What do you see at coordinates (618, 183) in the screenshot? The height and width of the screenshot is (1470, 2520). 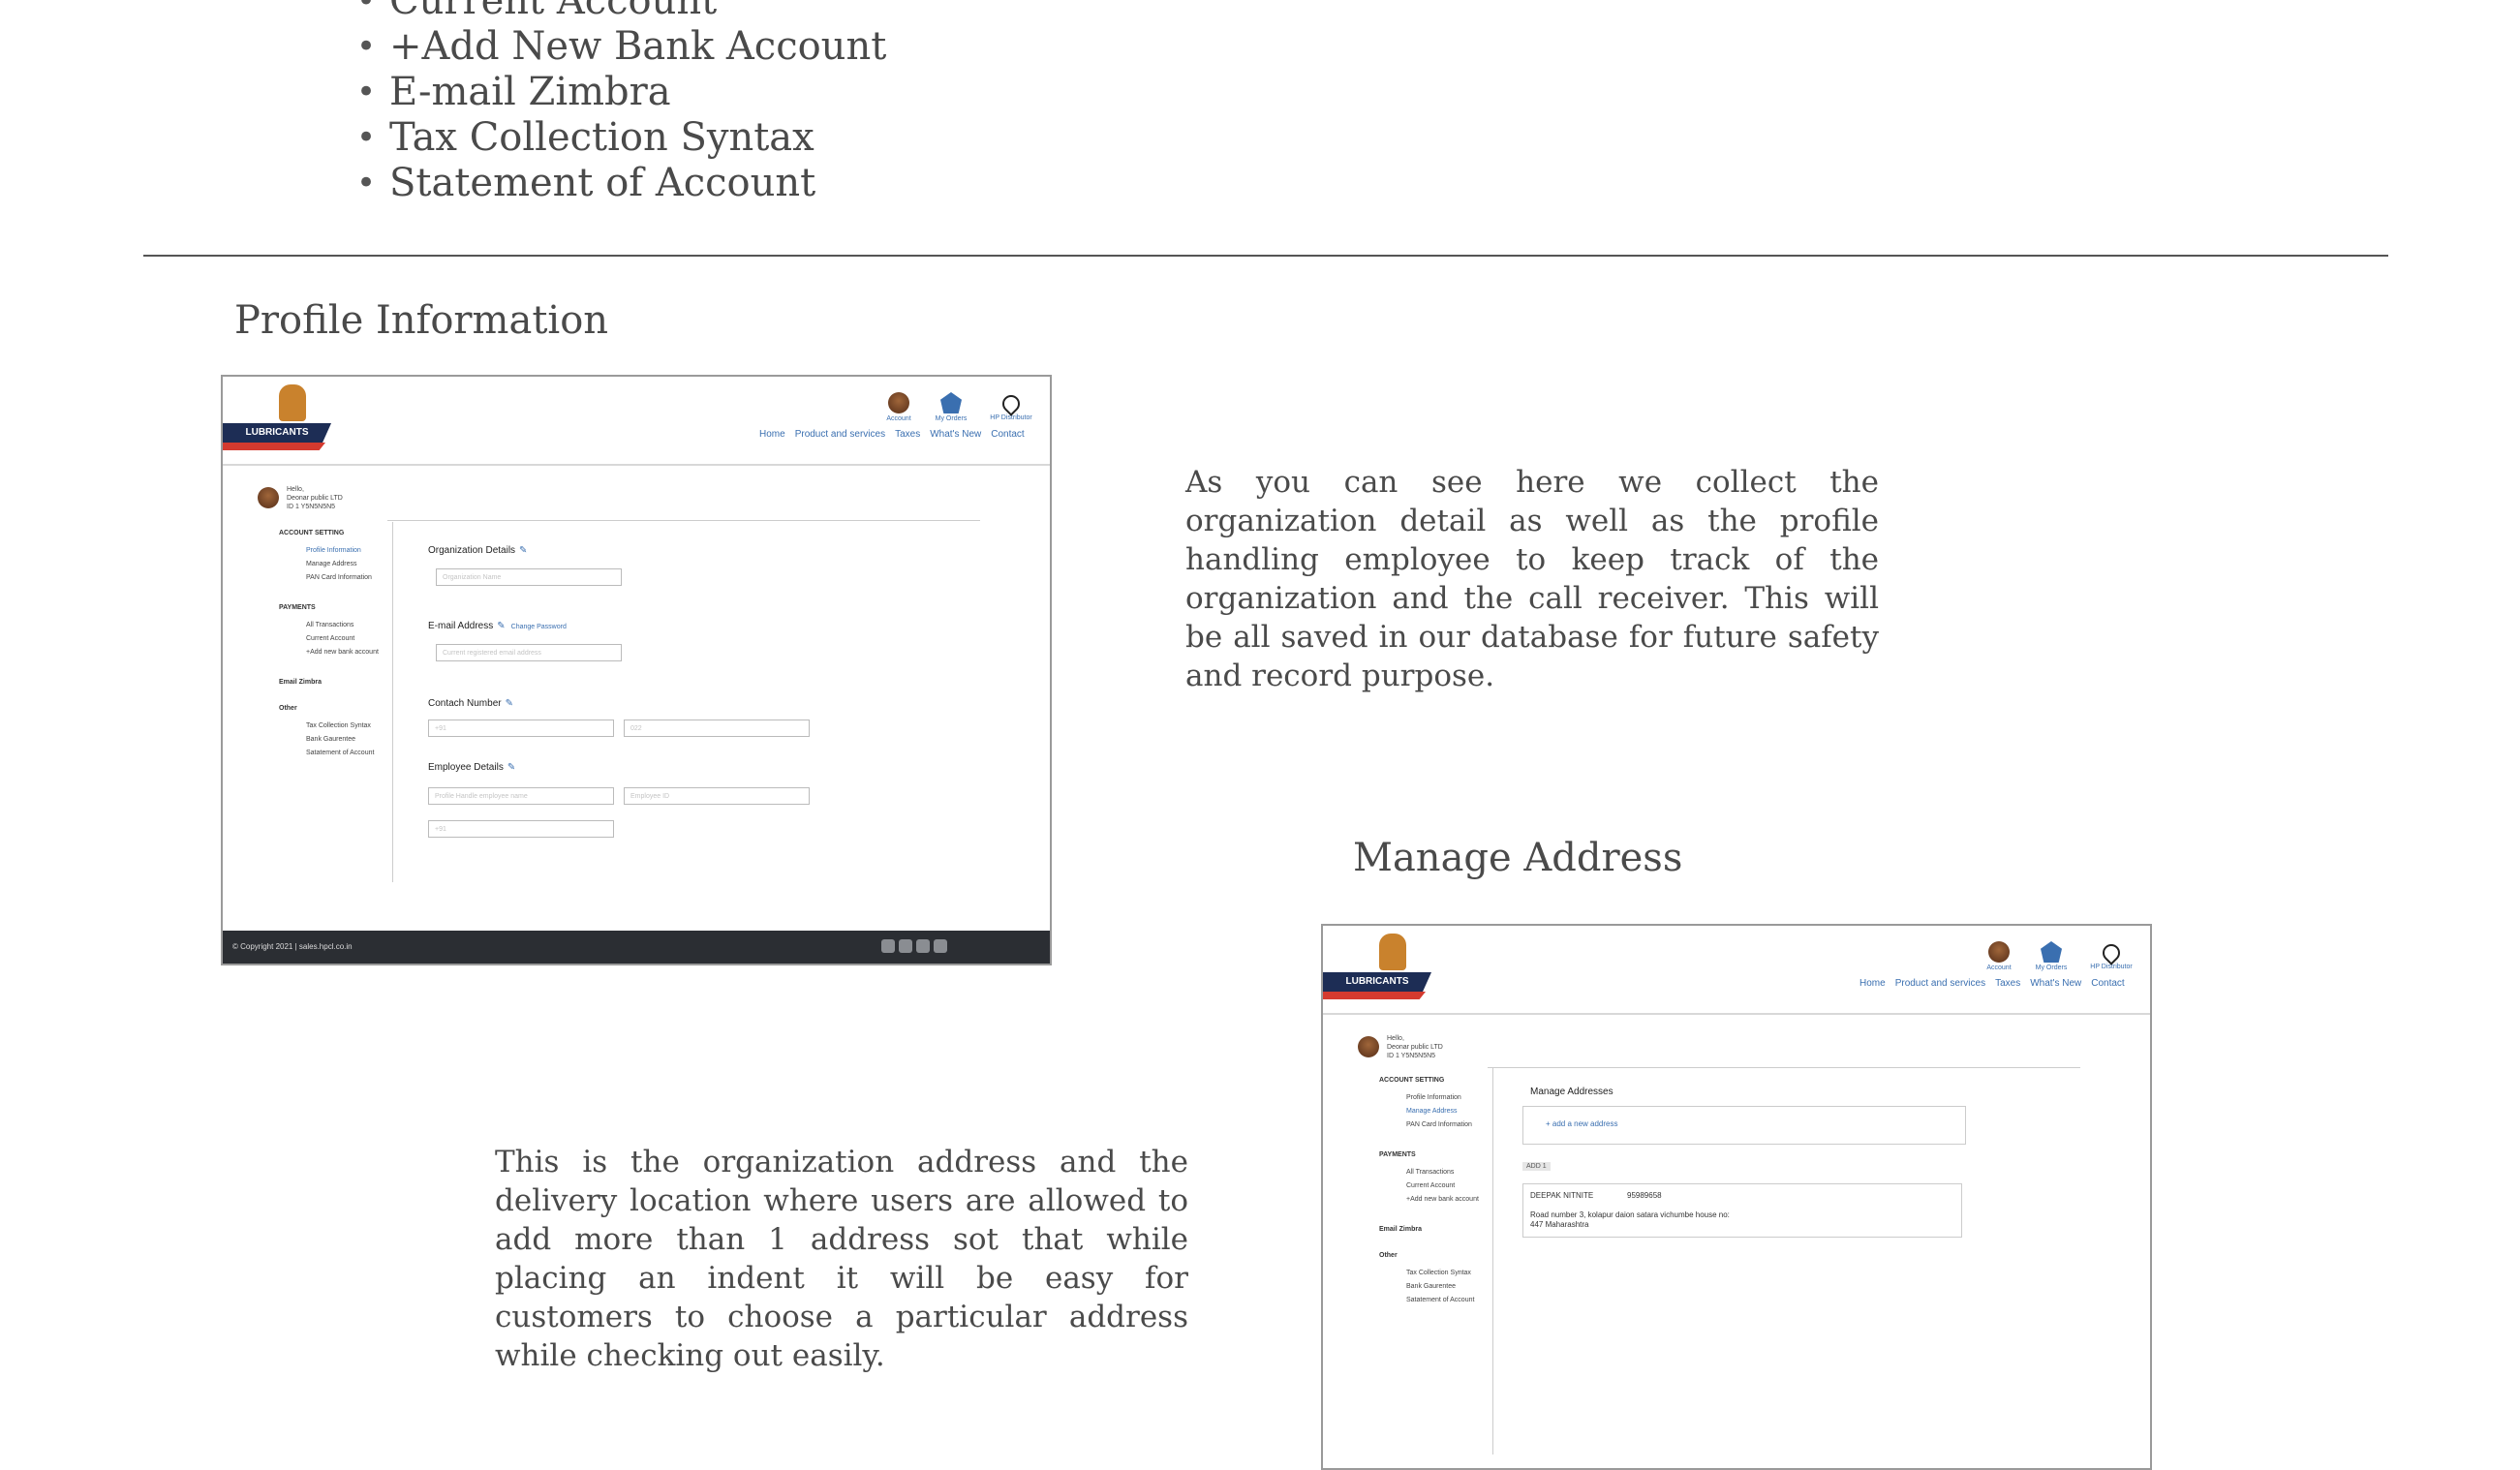 I see `list-item: Statement of Account` at bounding box center [618, 183].